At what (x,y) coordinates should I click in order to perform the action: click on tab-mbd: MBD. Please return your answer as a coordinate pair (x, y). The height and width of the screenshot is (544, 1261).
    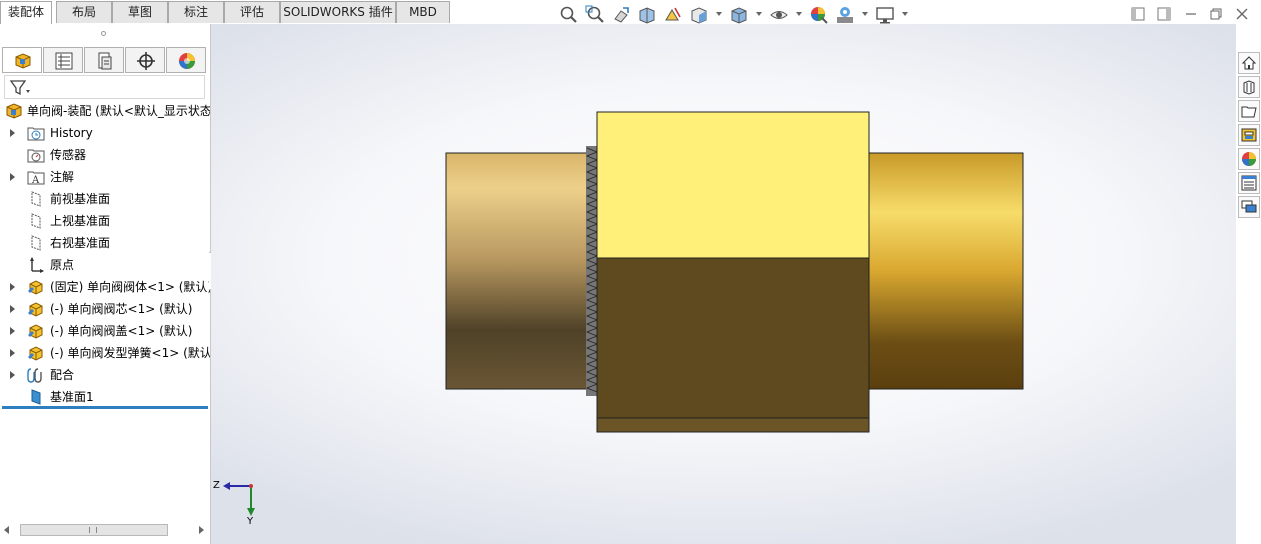
    Looking at the image, I should click on (423, 12).